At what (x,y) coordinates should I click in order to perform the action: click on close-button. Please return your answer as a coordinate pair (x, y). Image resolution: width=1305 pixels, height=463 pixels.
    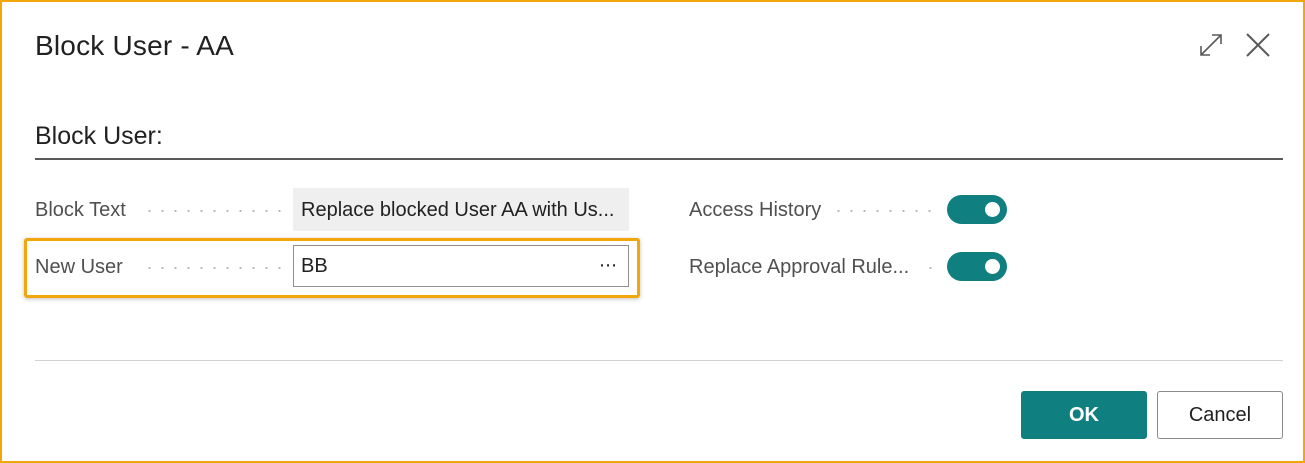
    Looking at the image, I should click on (1258, 45).